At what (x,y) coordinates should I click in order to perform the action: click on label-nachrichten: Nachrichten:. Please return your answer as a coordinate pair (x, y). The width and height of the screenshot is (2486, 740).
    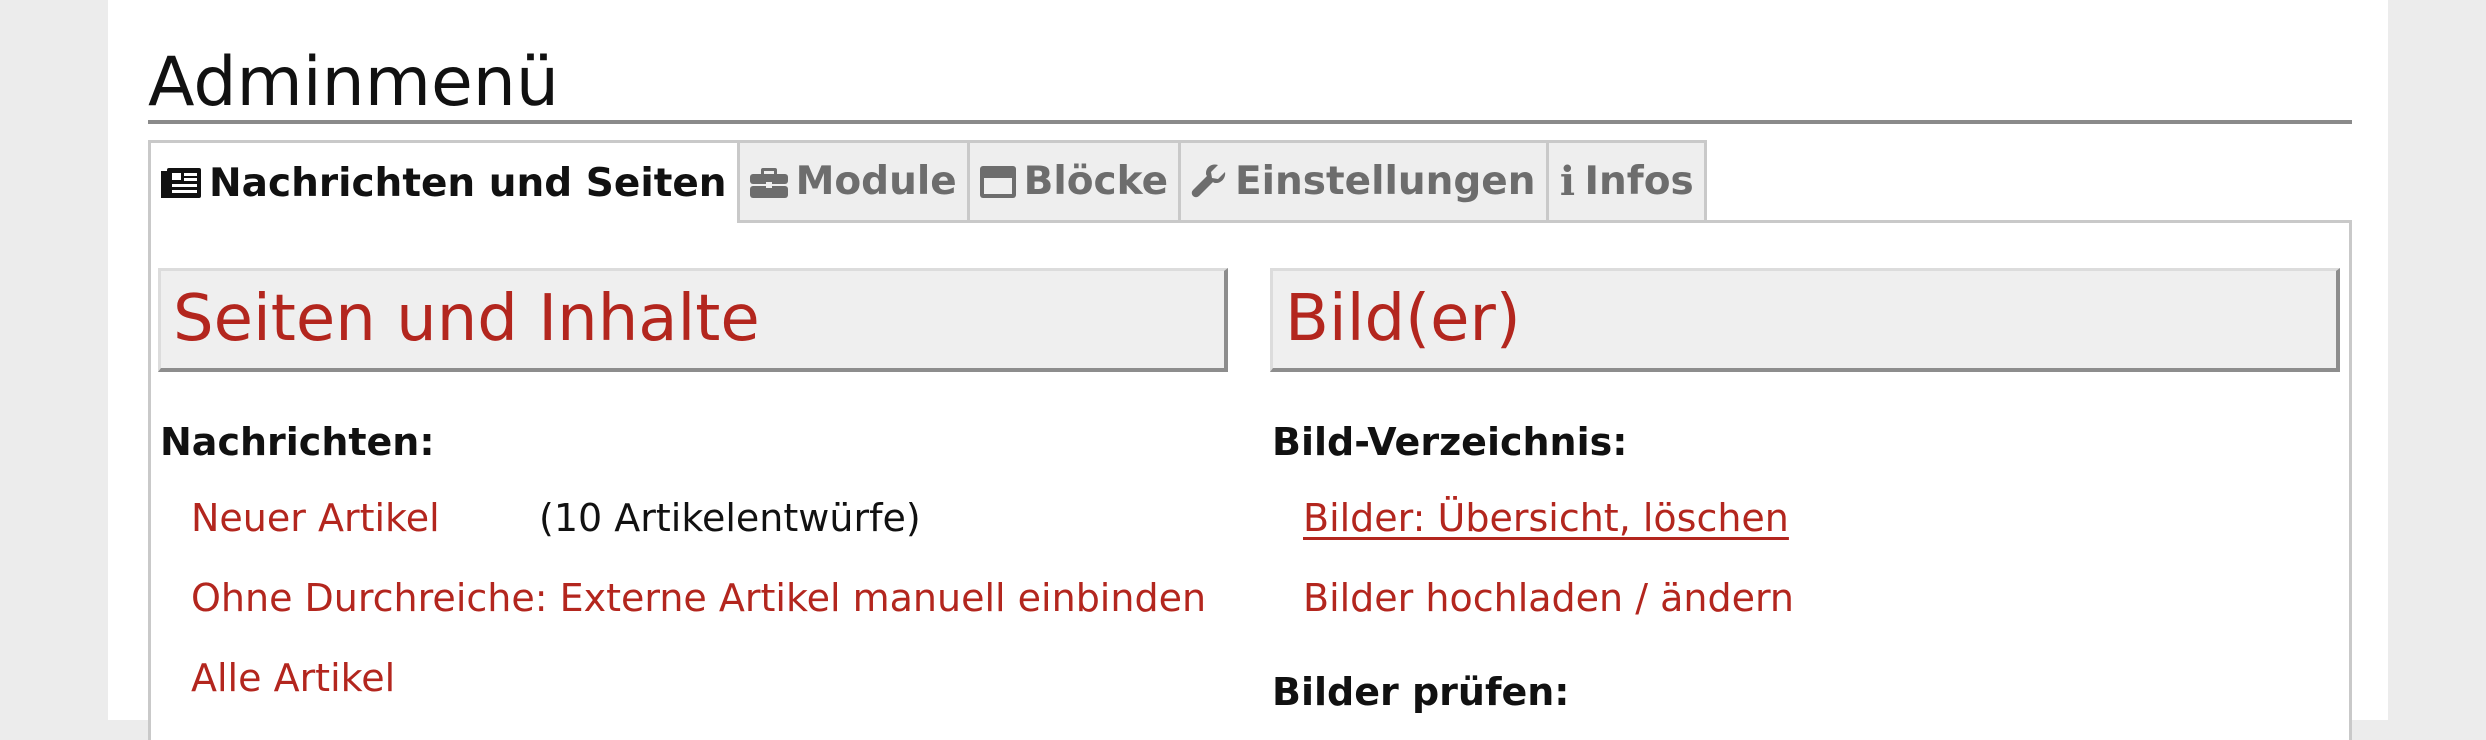
    Looking at the image, I should click on (297, 442).